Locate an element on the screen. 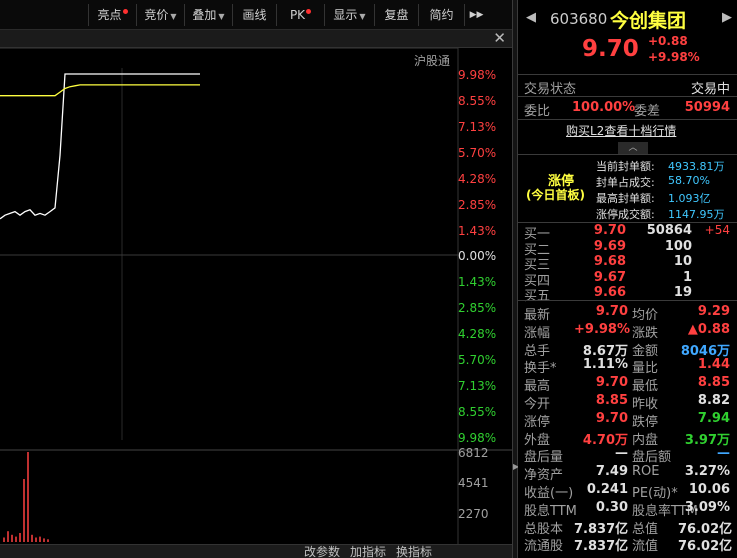 Image resolution: width=737 pixels, height=558 pixels. stat-value: 0.30 is located at coordinates (611, 507).